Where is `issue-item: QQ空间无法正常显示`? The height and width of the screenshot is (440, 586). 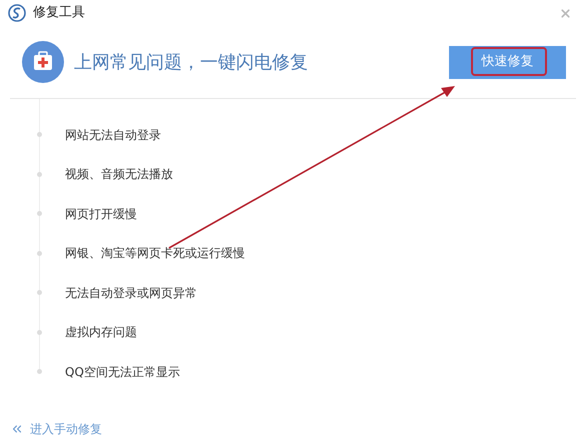 issue-item: QQ空间无法正常显示 is located at coordinates (122, 372).